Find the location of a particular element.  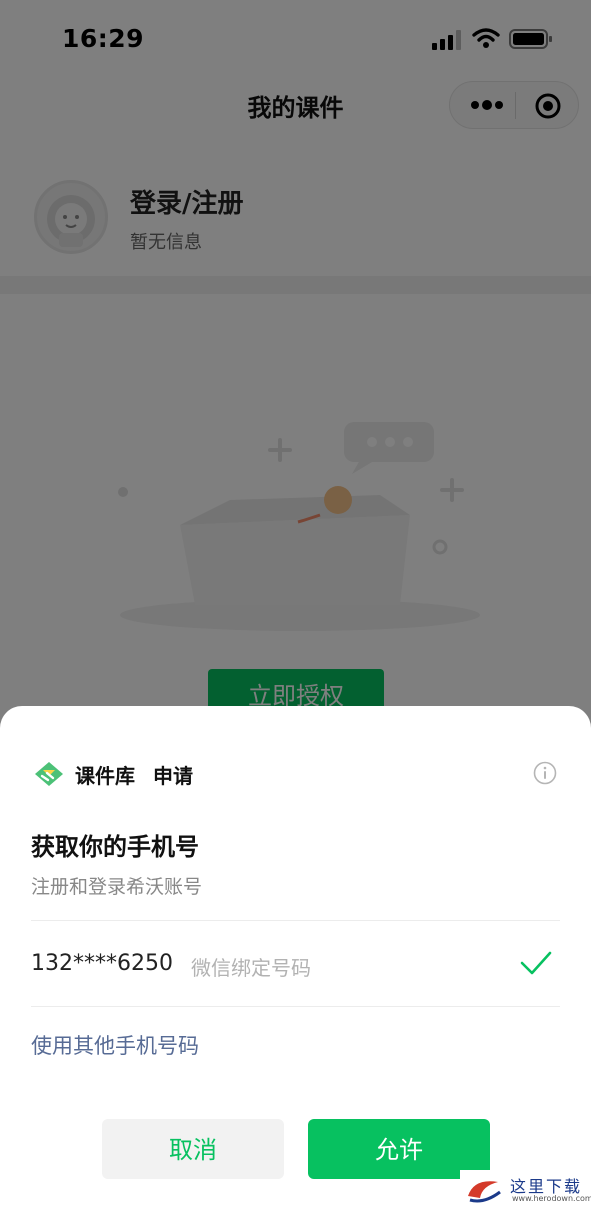

watermark-logo-icon is located at coordinates (484, 1192).